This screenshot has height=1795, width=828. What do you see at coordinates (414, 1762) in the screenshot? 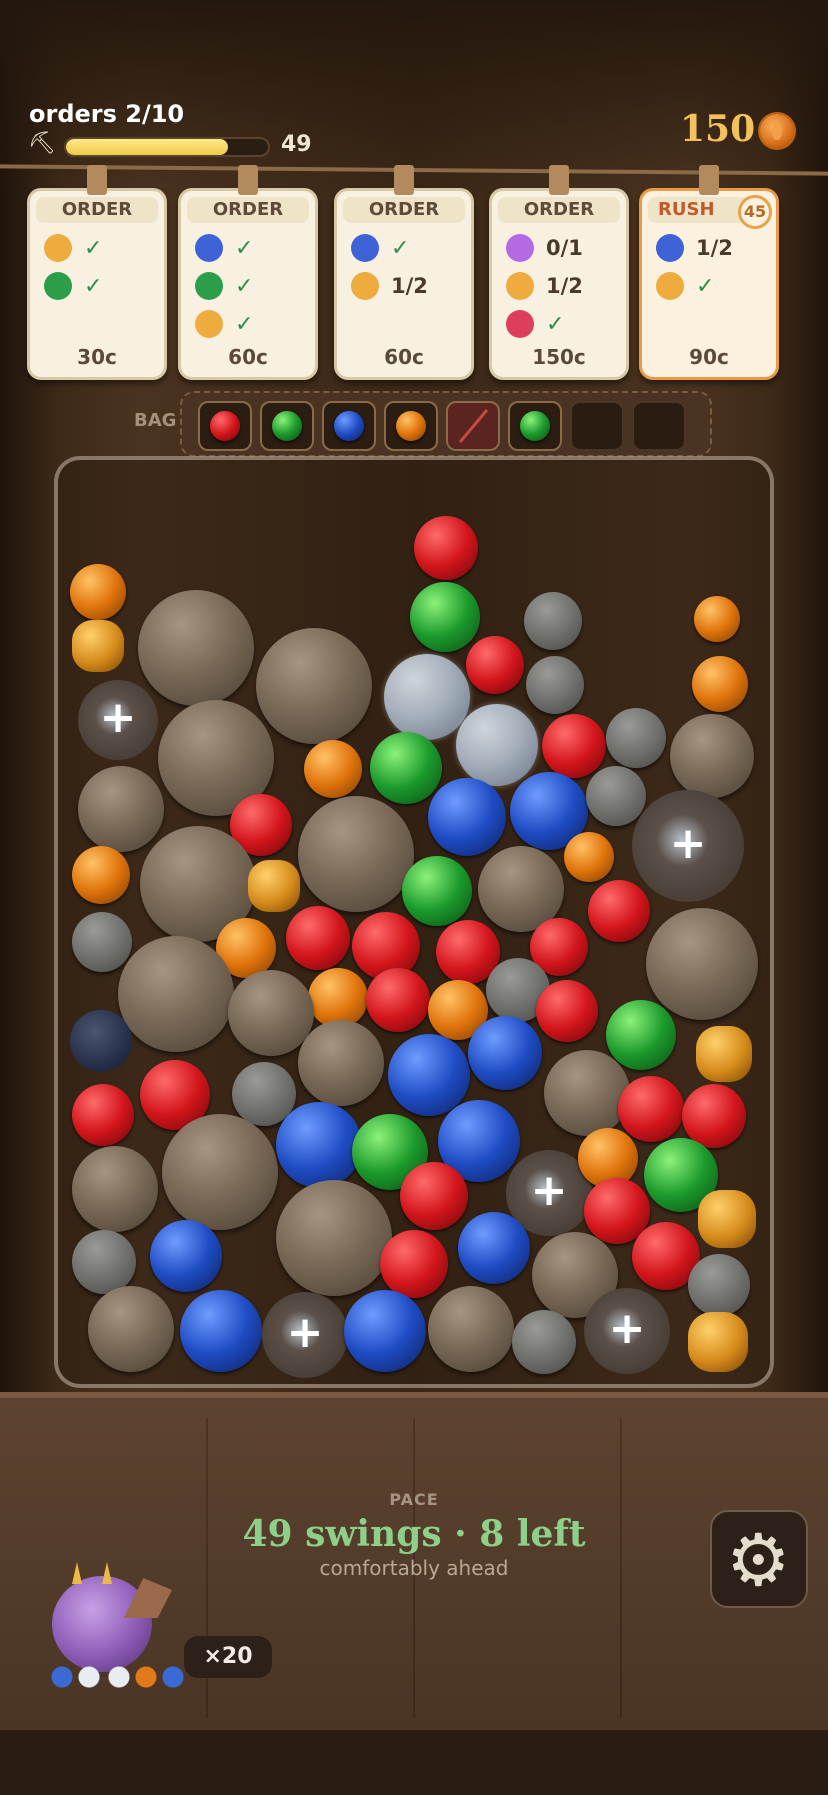
I see `footer-bar` at bounding box center [414, 1762].